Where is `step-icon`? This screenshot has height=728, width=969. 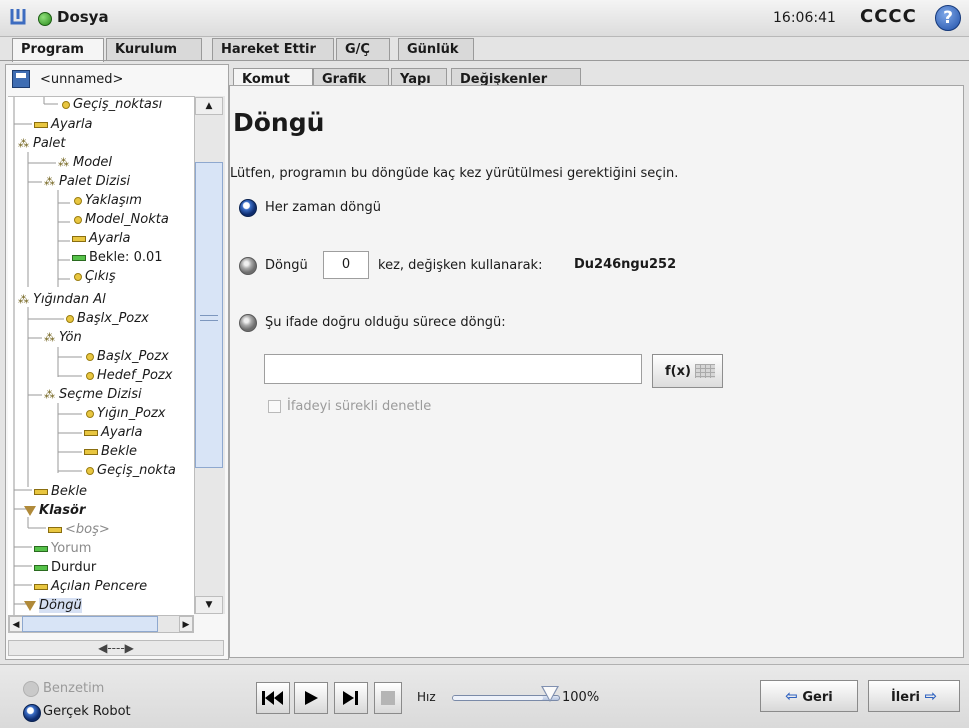 step-icon is located at coordinates (350, 698).